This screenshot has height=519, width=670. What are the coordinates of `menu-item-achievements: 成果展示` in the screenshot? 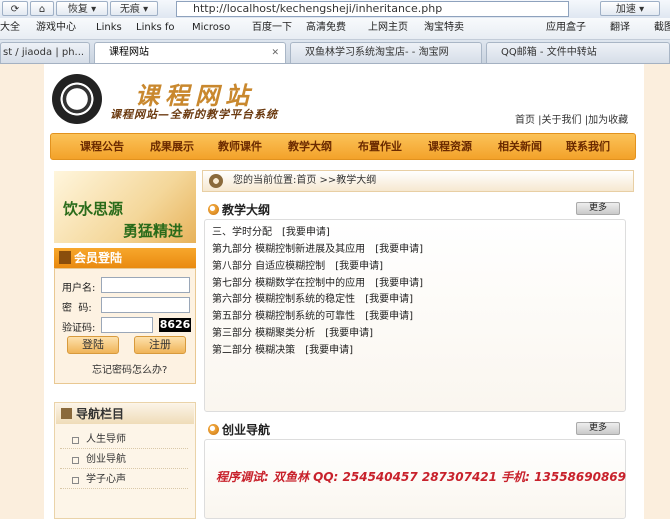 It's located at (172, 146).